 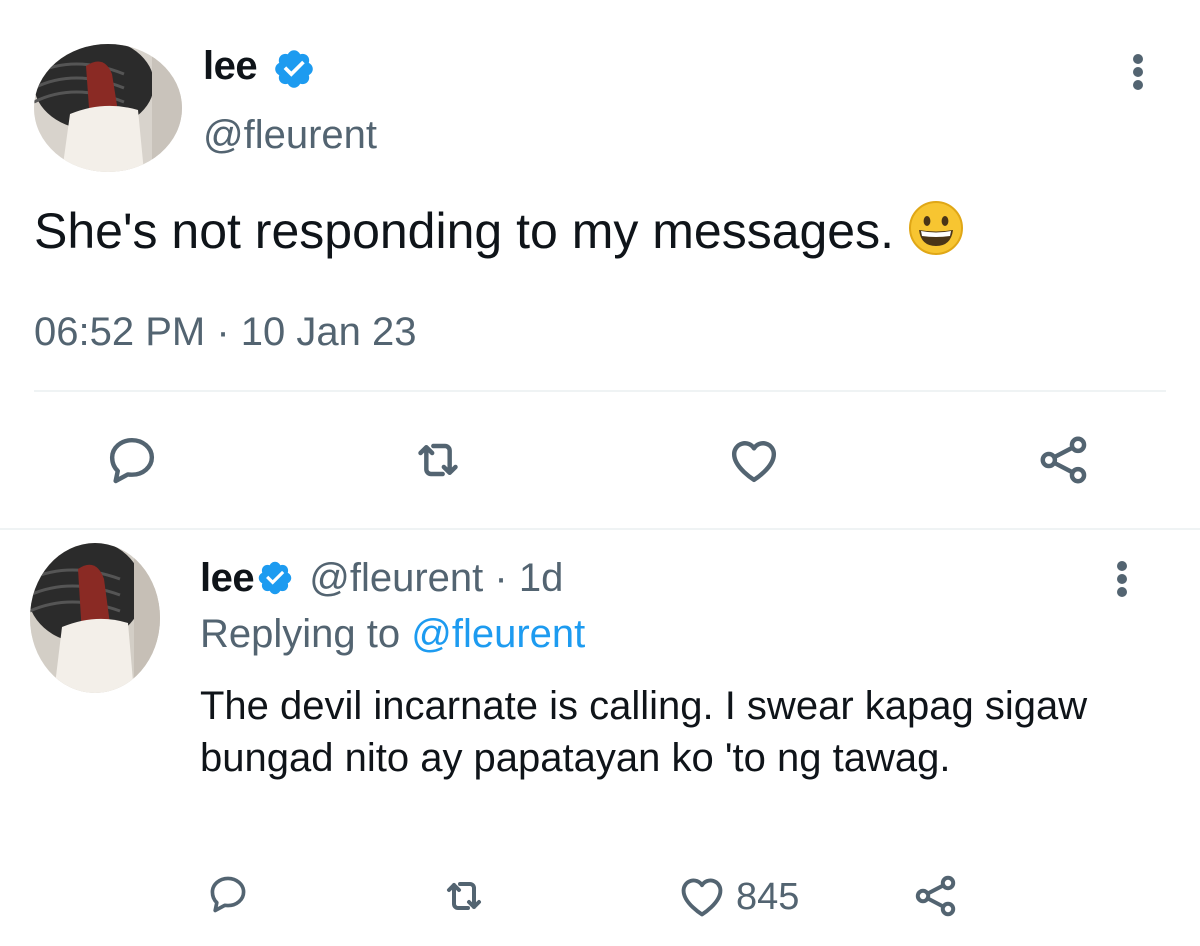 What do you see at coordinates (498, 634) in the screenshot?
I see `replying-to-mention: @fleurent` at bounding box center [498, 634].